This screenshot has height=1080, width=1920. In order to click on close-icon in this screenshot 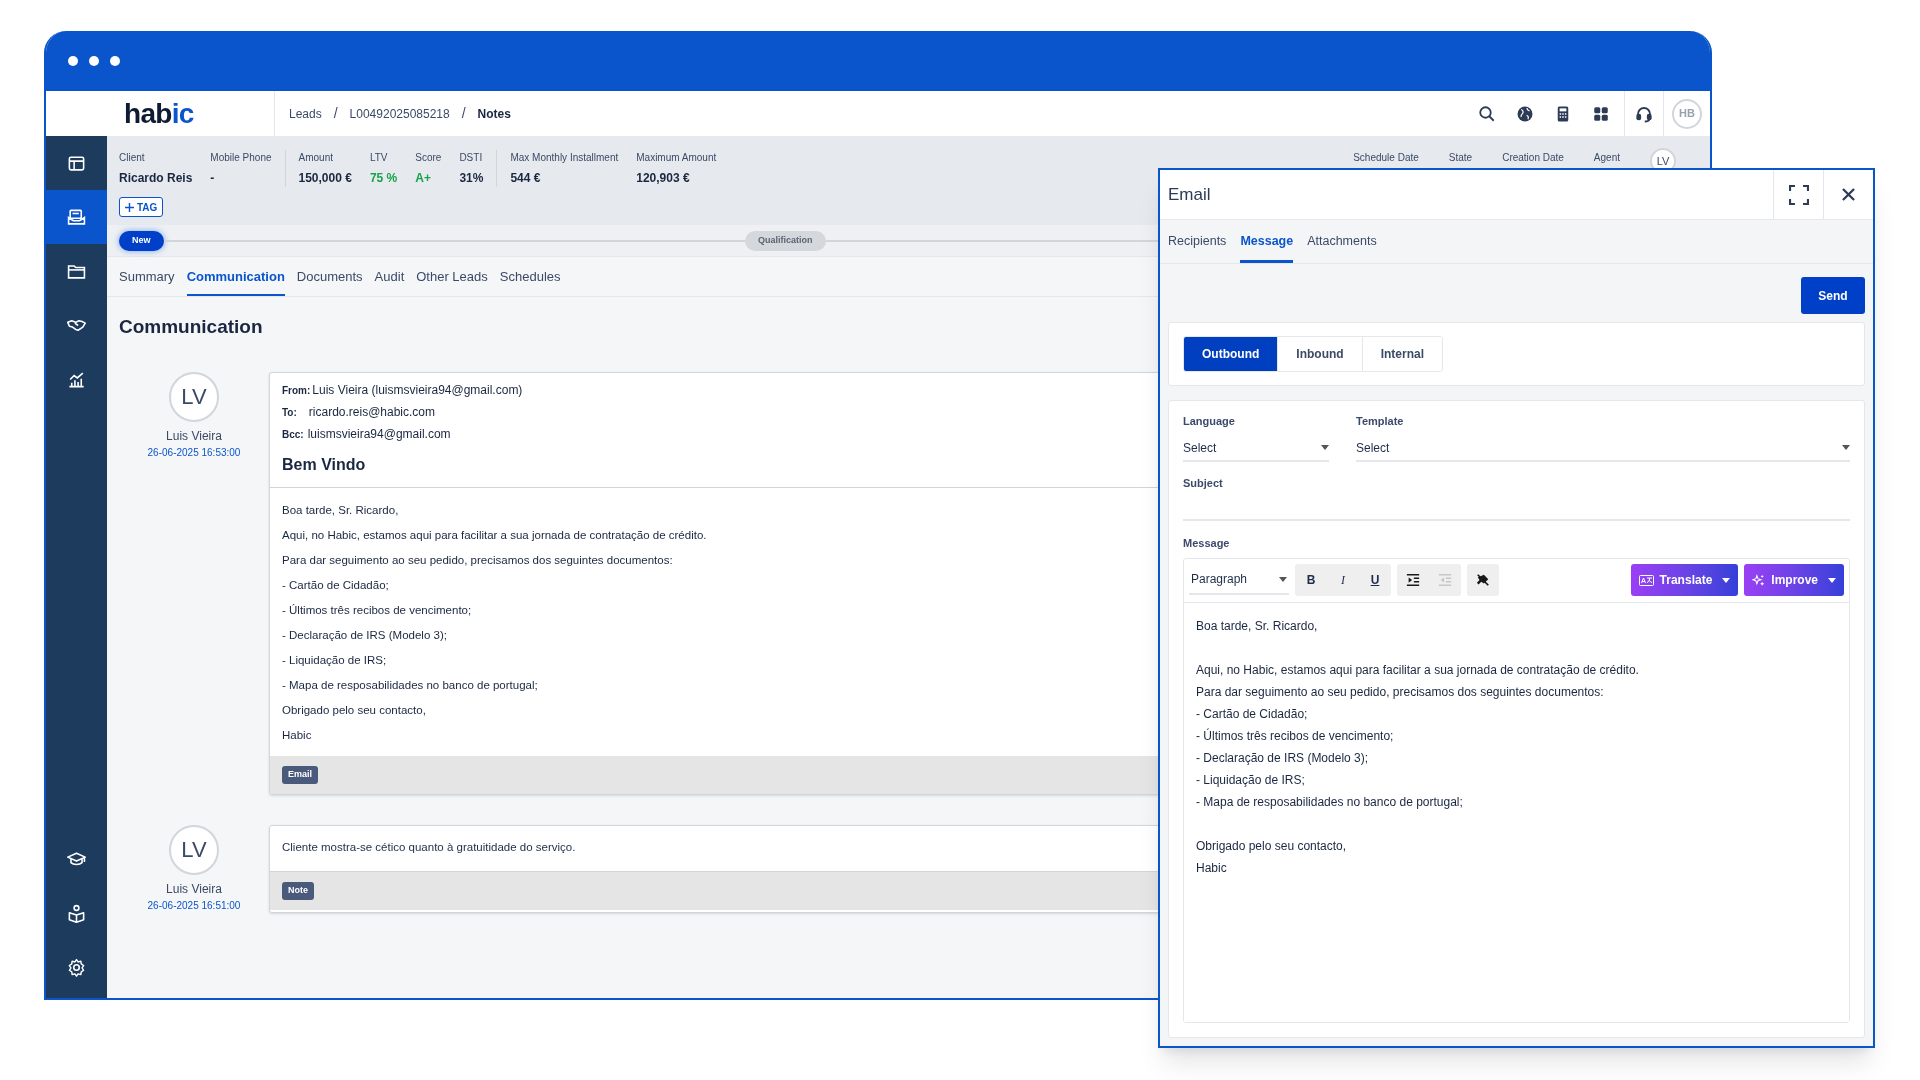, I will do `click(1848, 194)`.